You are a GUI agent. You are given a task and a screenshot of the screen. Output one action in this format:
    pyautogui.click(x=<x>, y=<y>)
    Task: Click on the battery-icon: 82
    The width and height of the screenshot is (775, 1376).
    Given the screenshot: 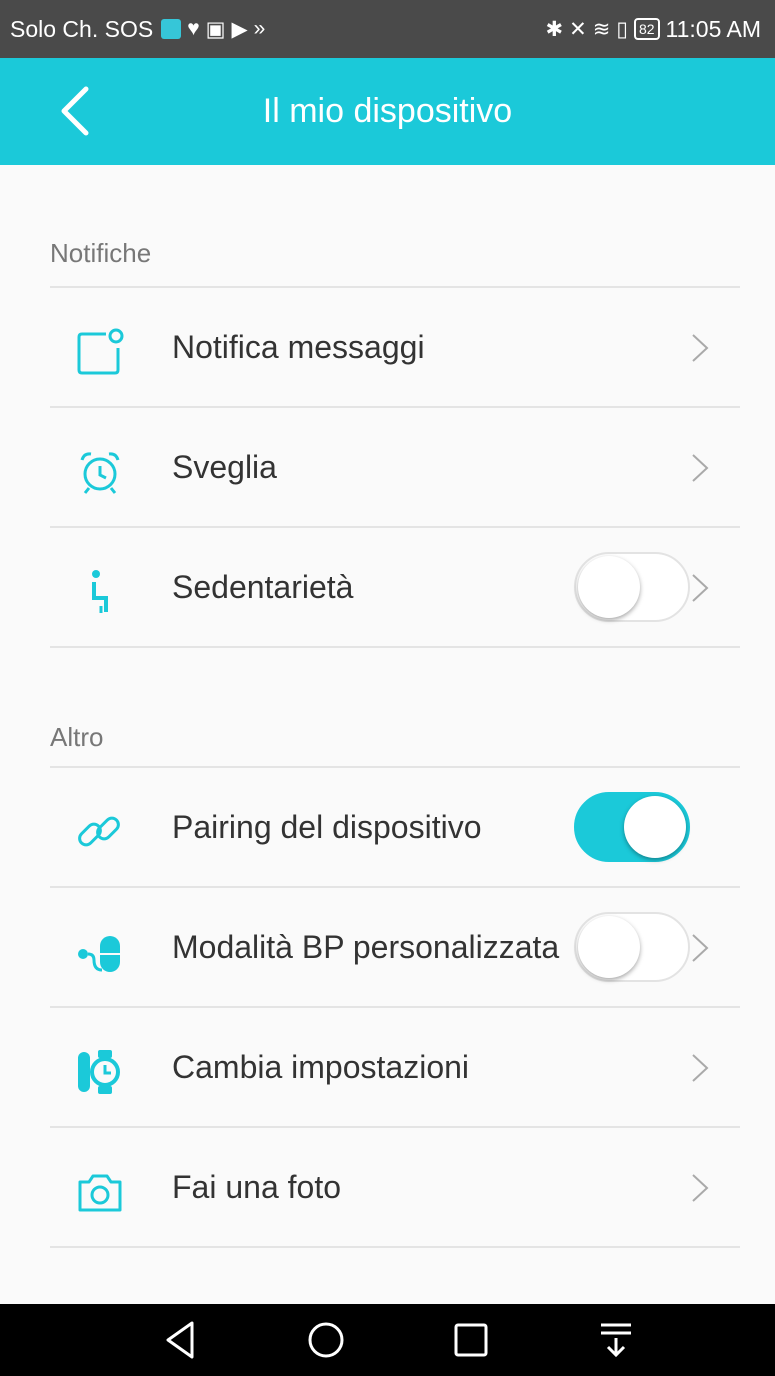 What is the action you would take?
    pyautogui.click(x=646, y=29)
    